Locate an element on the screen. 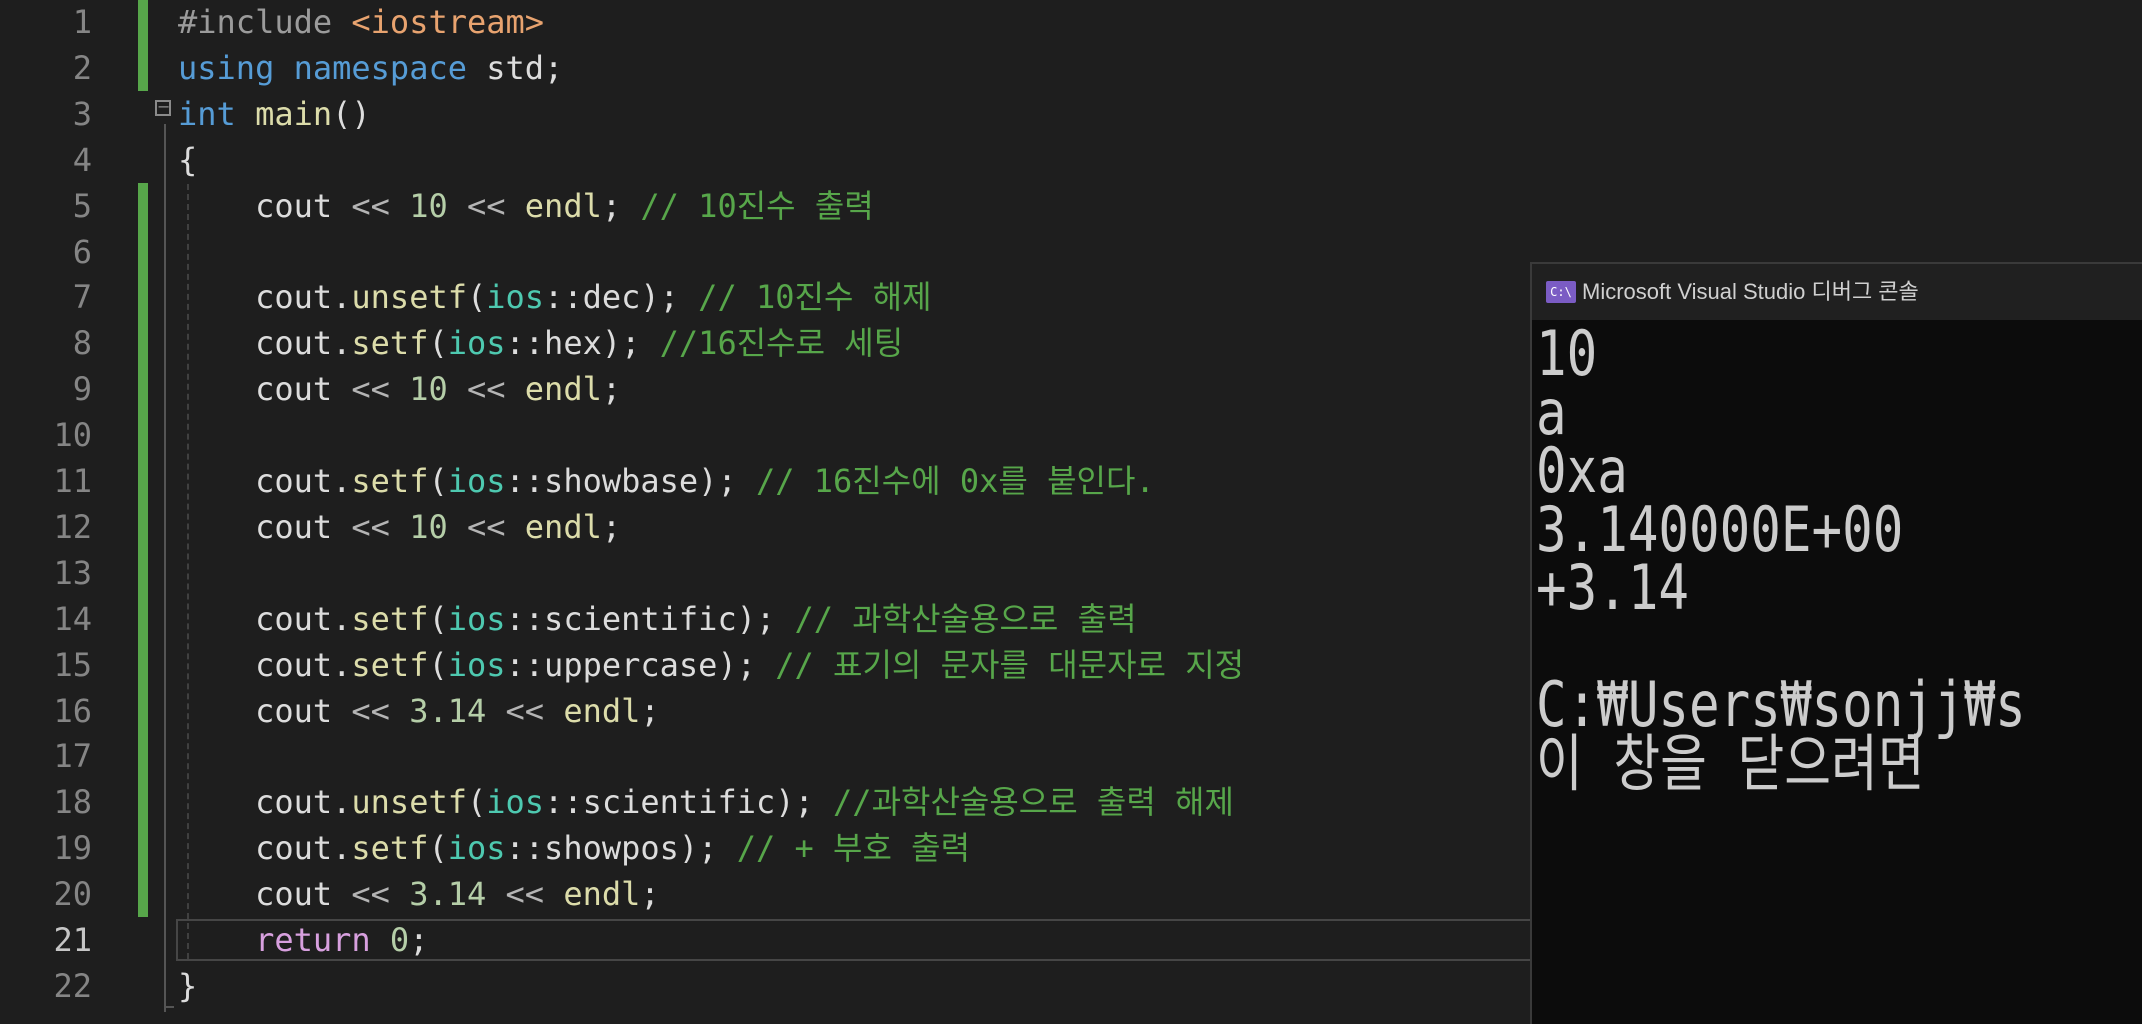 The width and height of the screenshot is (2142, 1024). code-token: // 10진수 해제 is located at coordinates (815, 297).